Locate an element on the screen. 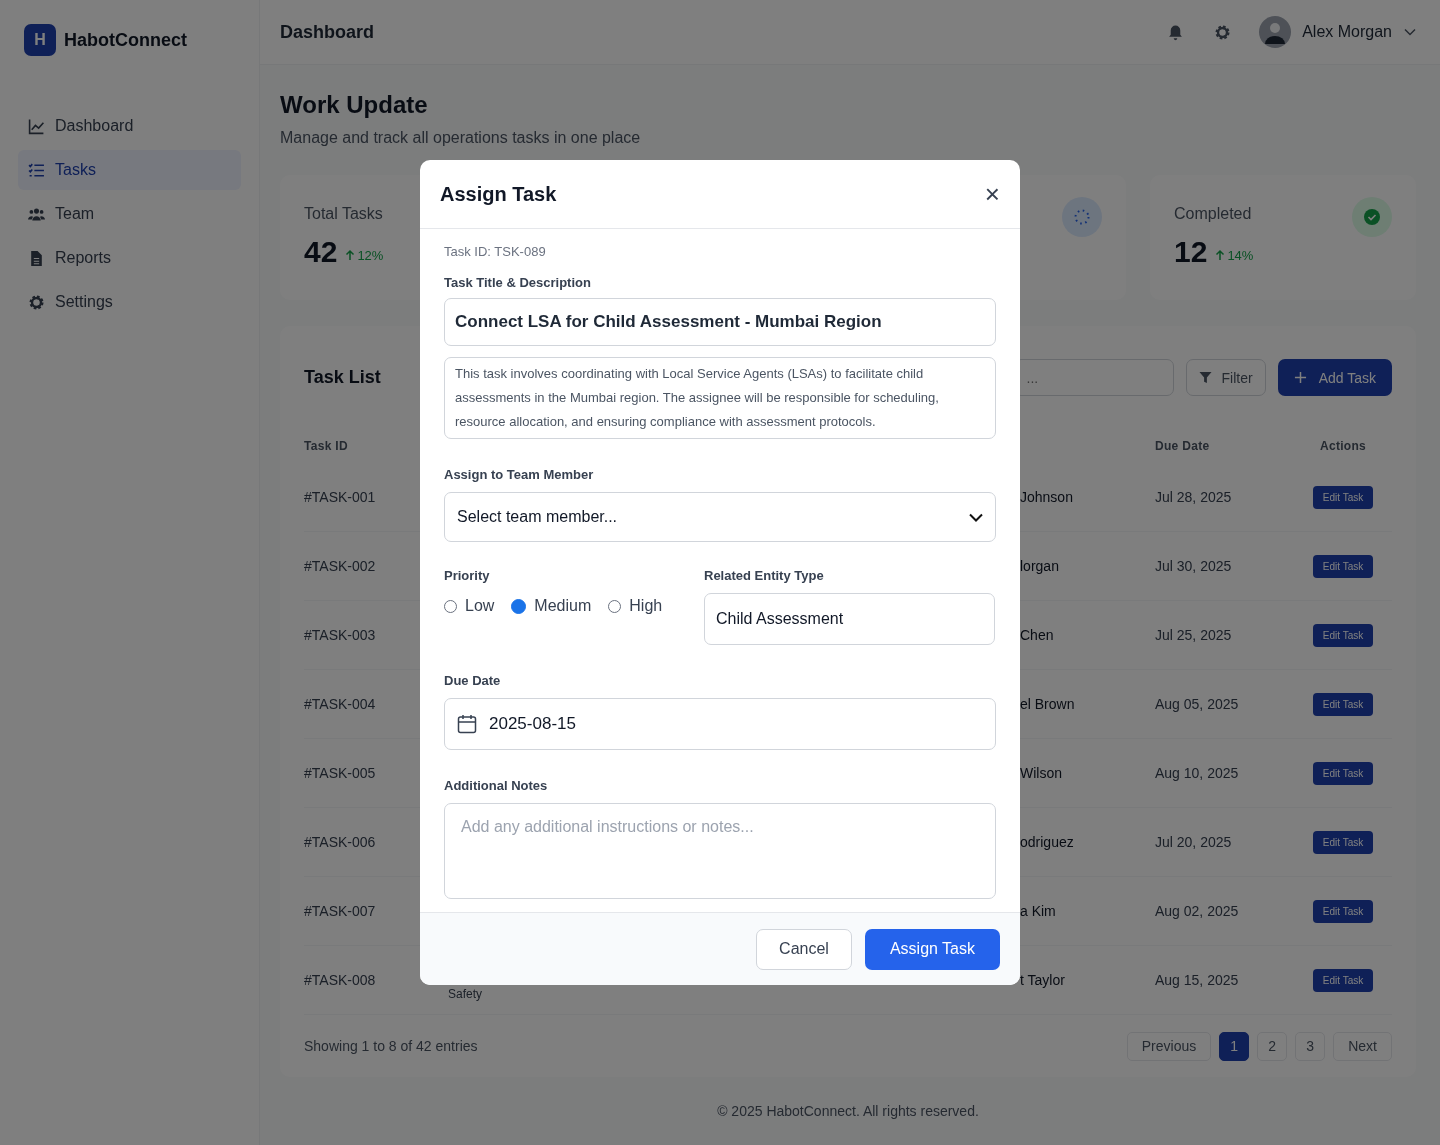 Image resolution: width=1440 pixels, height=1145 pixels. page-title: Work Update is located at coordinates (354, 105).